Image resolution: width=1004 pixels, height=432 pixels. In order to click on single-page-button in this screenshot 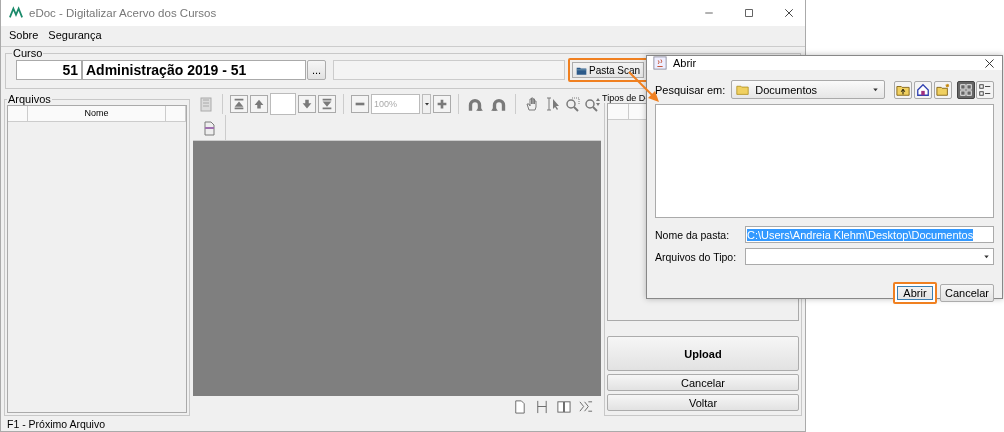, I will do `click(519, 406)`.